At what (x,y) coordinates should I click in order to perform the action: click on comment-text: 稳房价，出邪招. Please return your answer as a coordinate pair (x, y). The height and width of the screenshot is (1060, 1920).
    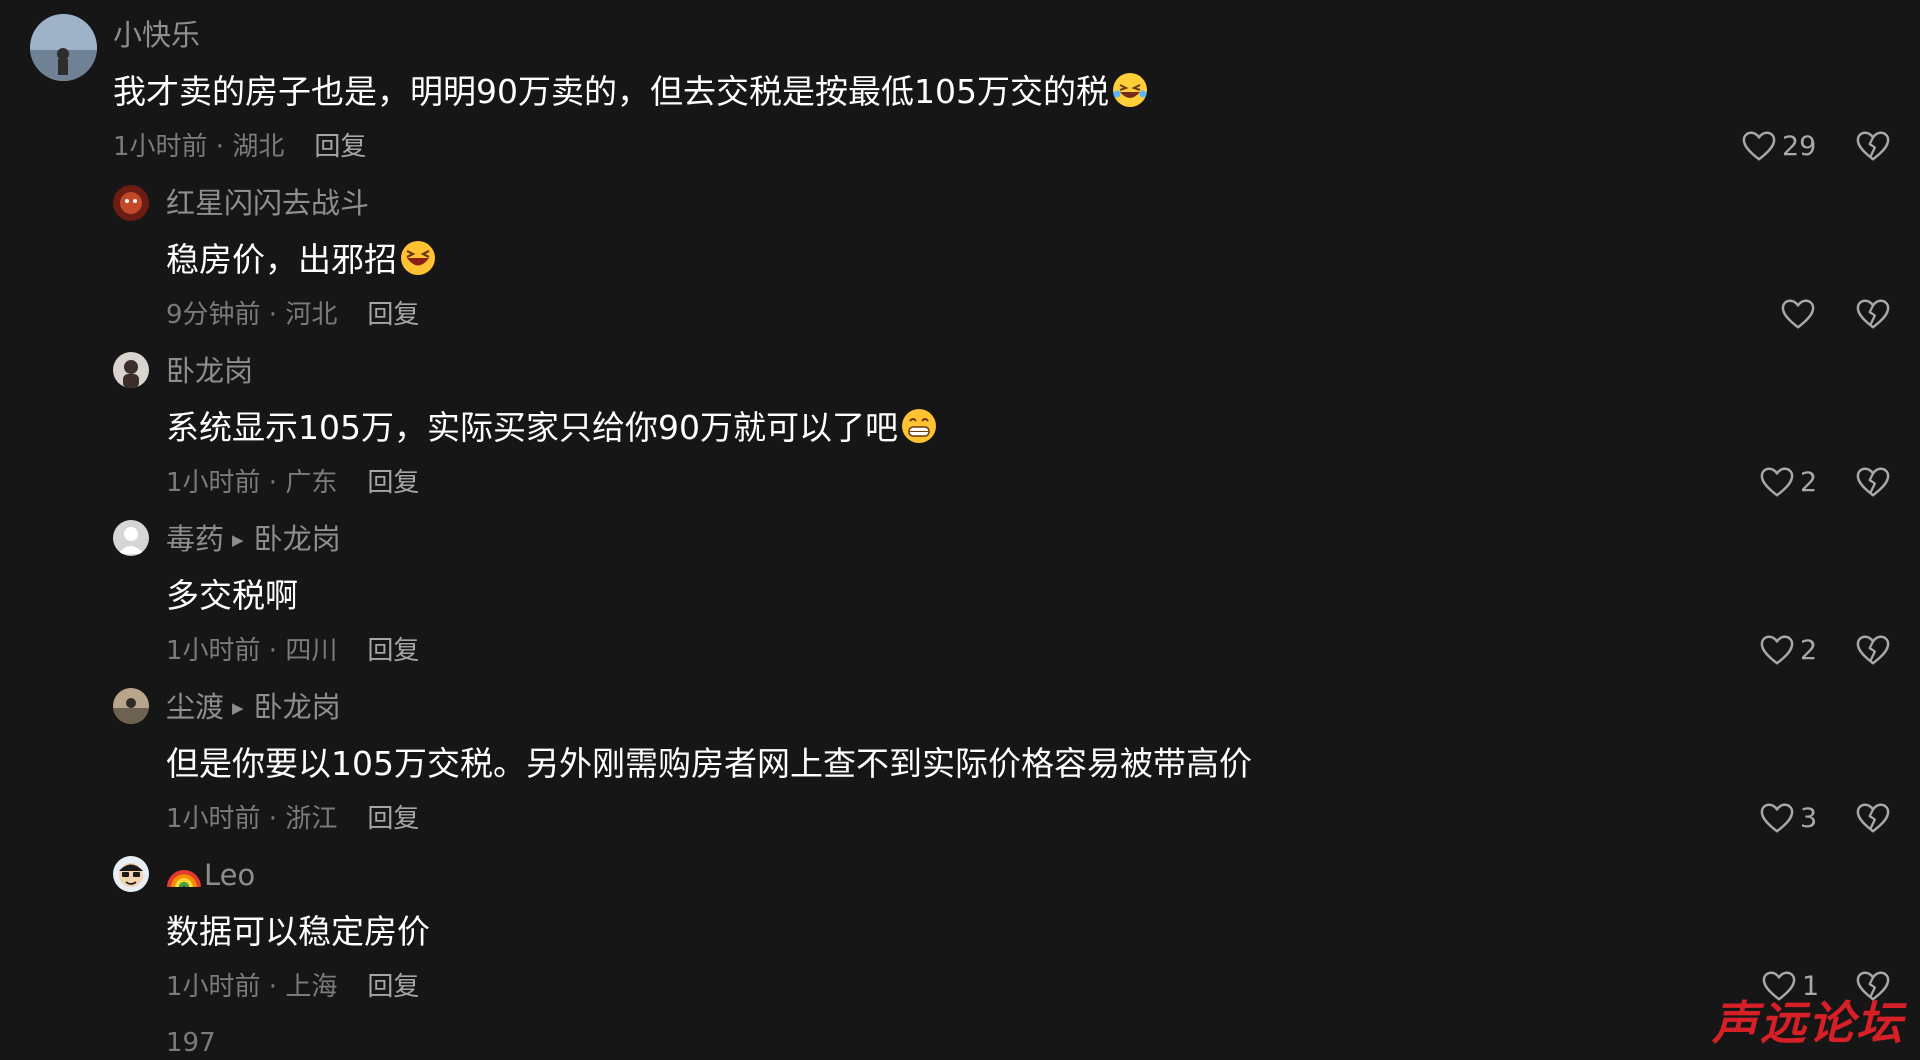
    Looking at the image, I should click on (301, 263).